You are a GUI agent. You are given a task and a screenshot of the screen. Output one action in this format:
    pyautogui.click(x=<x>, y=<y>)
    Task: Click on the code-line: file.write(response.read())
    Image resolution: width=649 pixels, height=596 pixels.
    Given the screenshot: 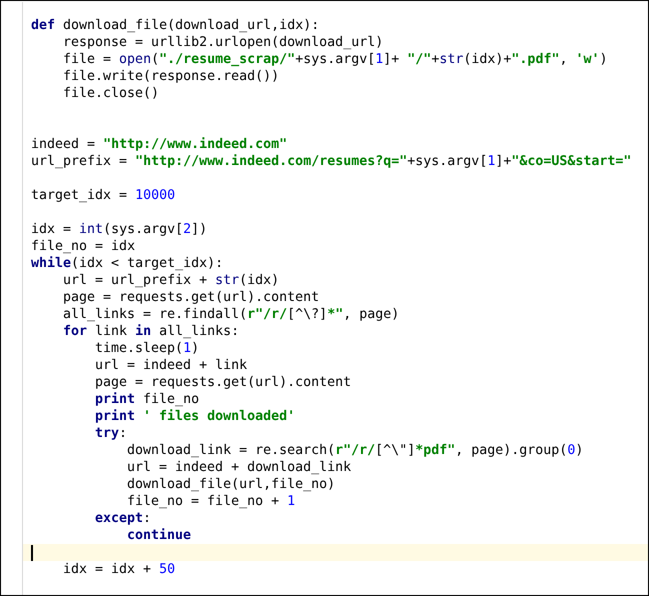 What is the action you would take?
    pyautogui.click(x=171, y=76)
    